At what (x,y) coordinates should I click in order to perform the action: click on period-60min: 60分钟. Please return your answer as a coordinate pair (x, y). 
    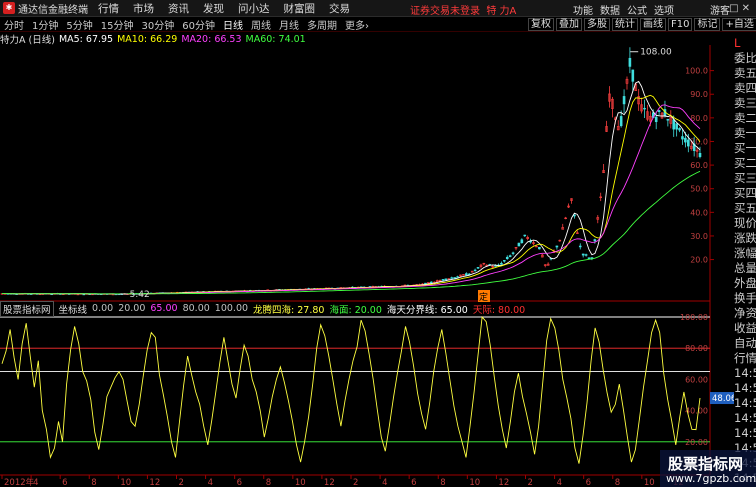
    Looking at the image, I should click on (198, 24).